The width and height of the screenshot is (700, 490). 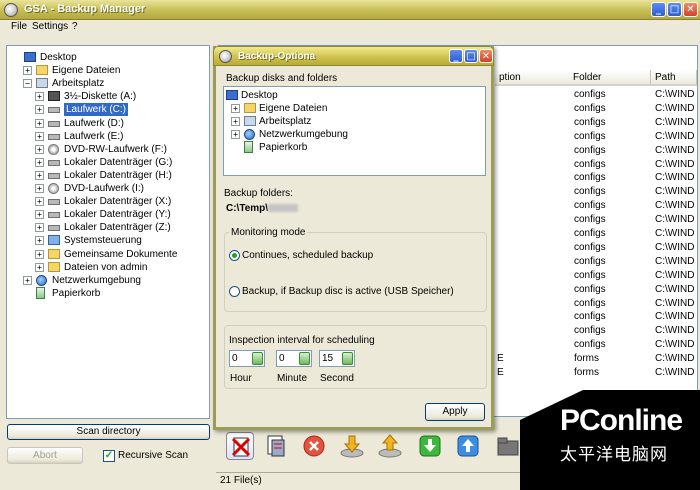 What do you see at coordinates (456, 56) in the screenshot?
I see `dialog-minimize-button: _` at bounding box center [456, 56].